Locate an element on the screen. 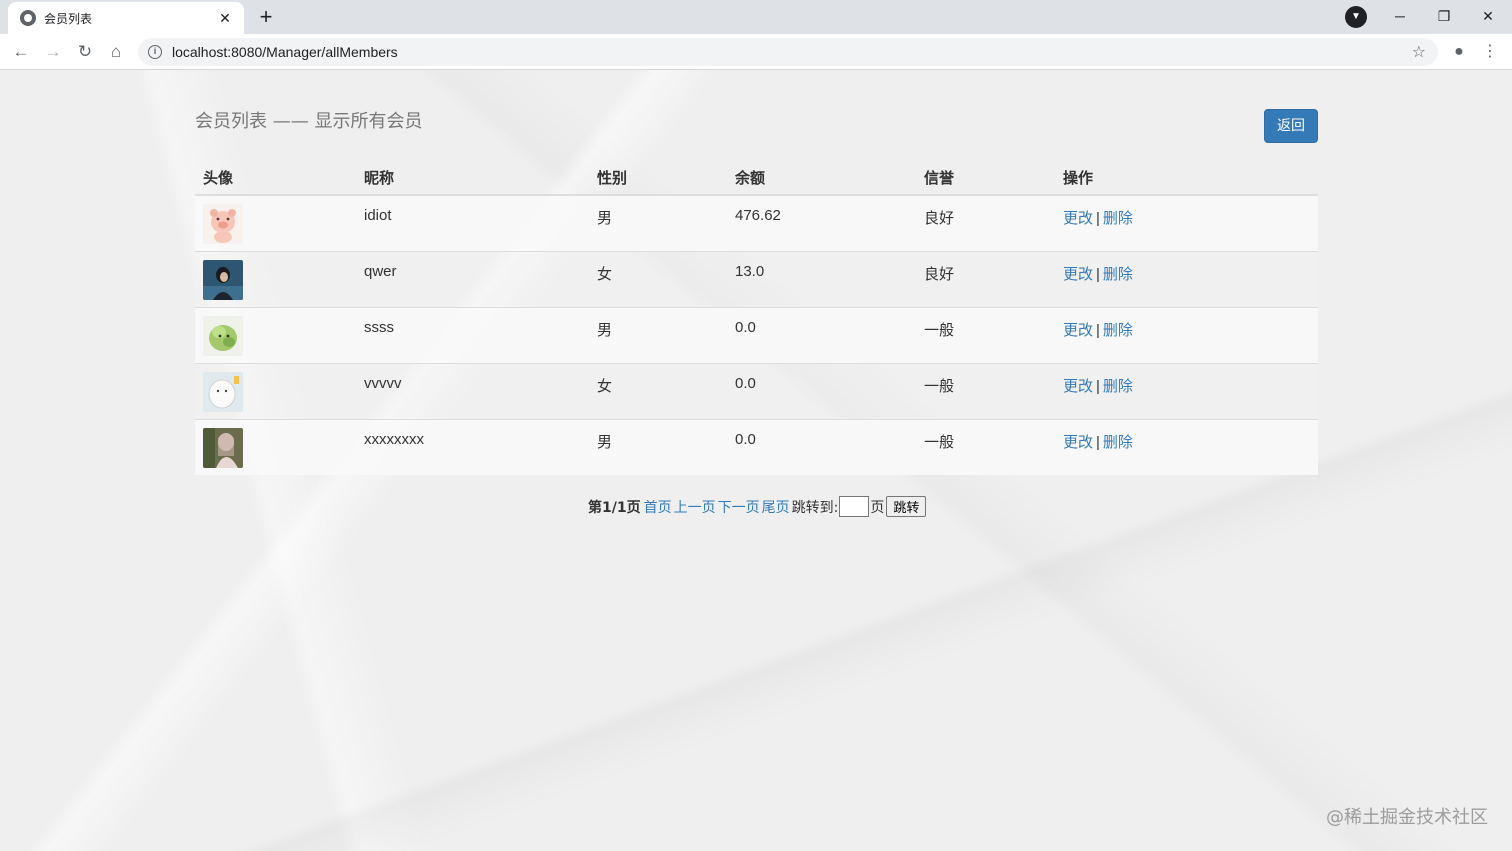 This screenshot has width=1512, height=851. header-gender: 性别 is located at coordinates (658, 178).